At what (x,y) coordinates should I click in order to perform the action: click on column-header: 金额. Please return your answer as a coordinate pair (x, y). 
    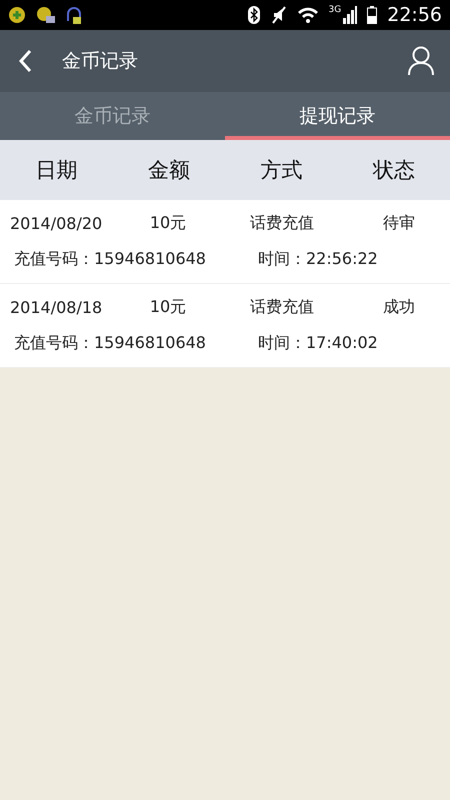
    Looking at the image, I should click on (168, 170).